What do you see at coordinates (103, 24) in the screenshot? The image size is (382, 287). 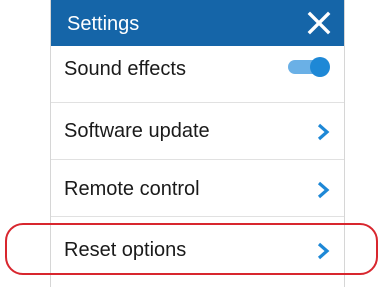 I see `page-title: Settings` at bounding box center [103, 24].